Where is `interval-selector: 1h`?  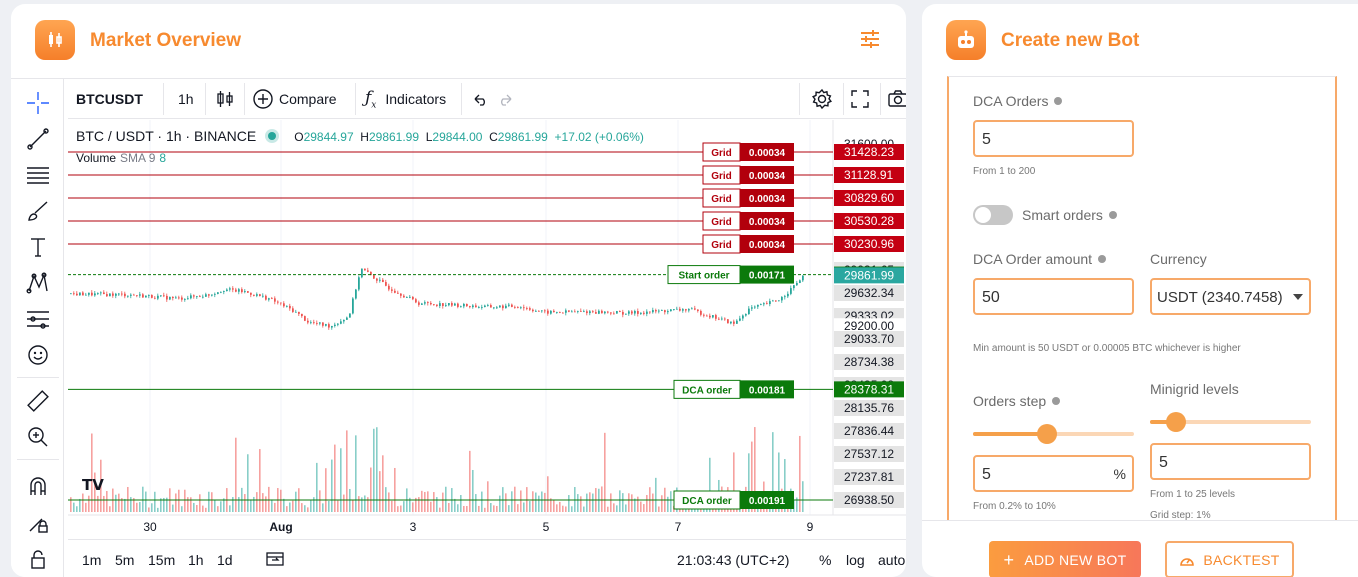 interval-selector: 1h is located at coordinates (186, 99).